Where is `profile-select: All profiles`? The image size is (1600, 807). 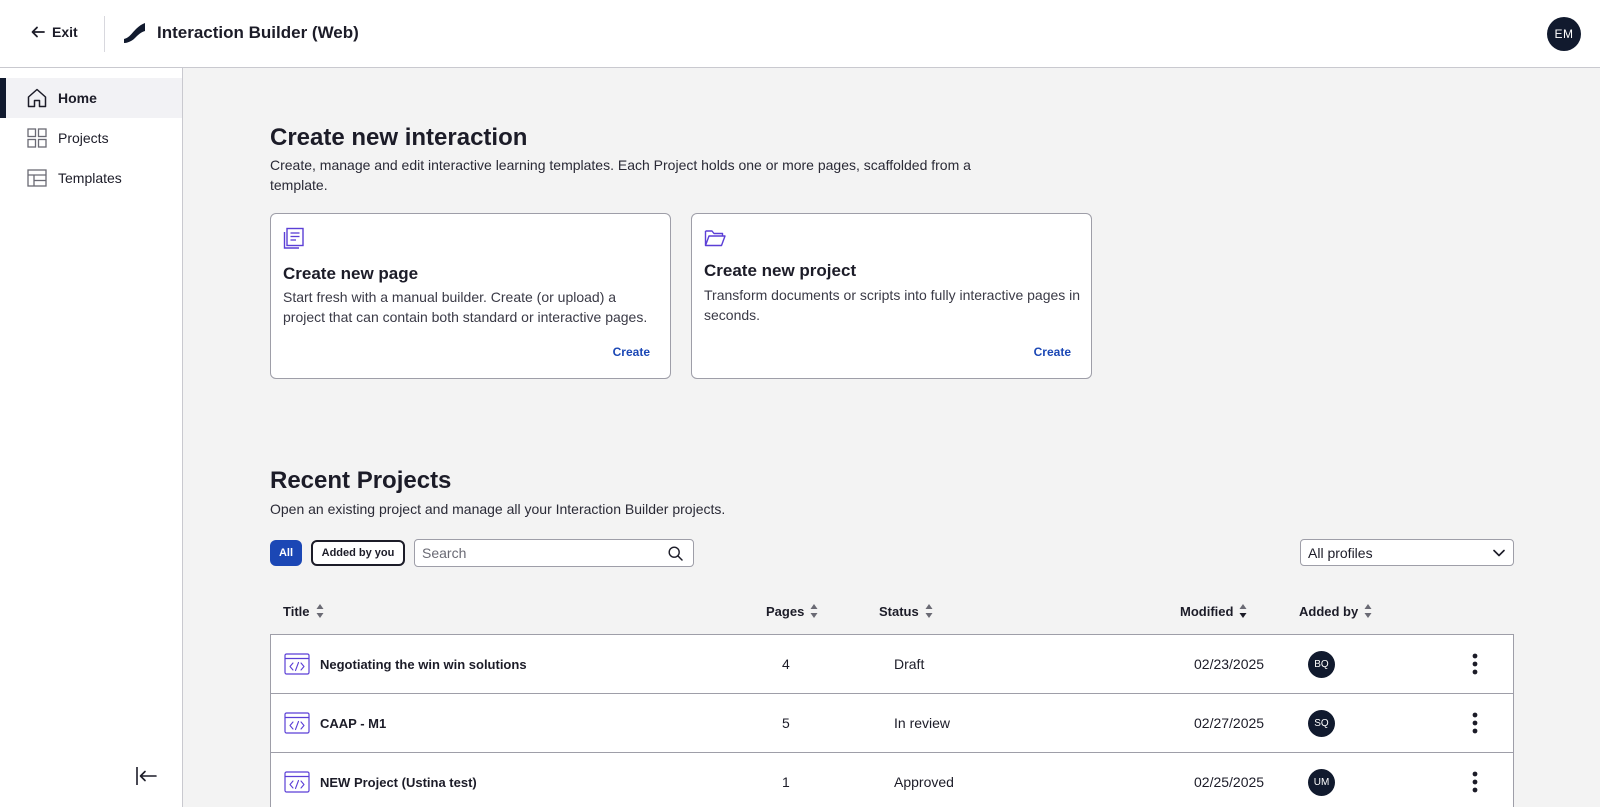
profile-select: All profiles is located at coordinates (1407, 552).